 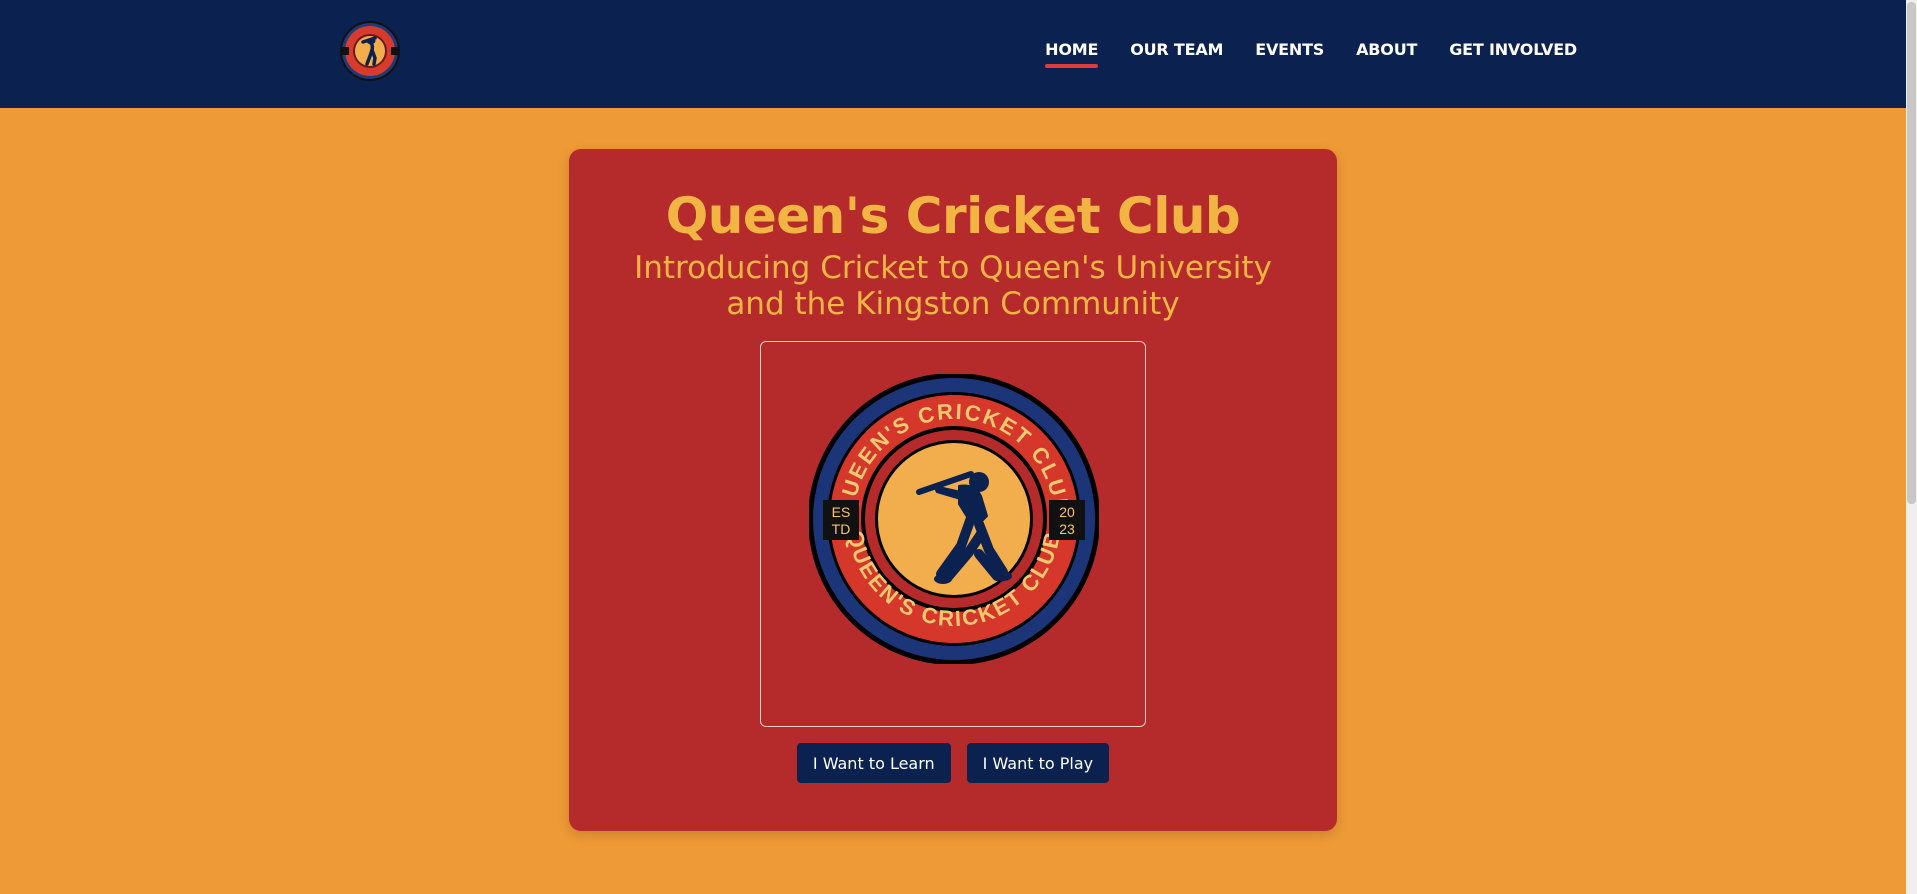 I want to click on hero-title: Queen's Cricket Club, so click(x=953, y=216).